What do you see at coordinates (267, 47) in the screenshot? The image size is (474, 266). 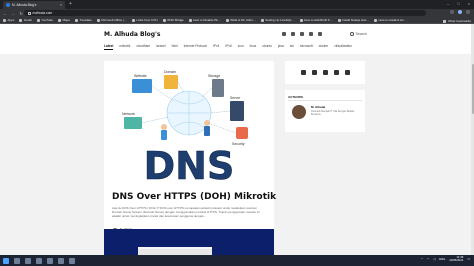 I see `nav-item-ubuntu: ubuntu` at bounding box center [267, 47].